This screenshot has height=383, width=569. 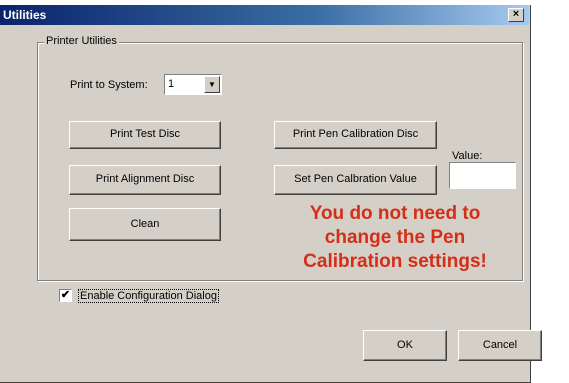 What do you see at coordinates (516, 15) in the screenshot?
I see `close-button: ×` at bounding box center [516, 15].